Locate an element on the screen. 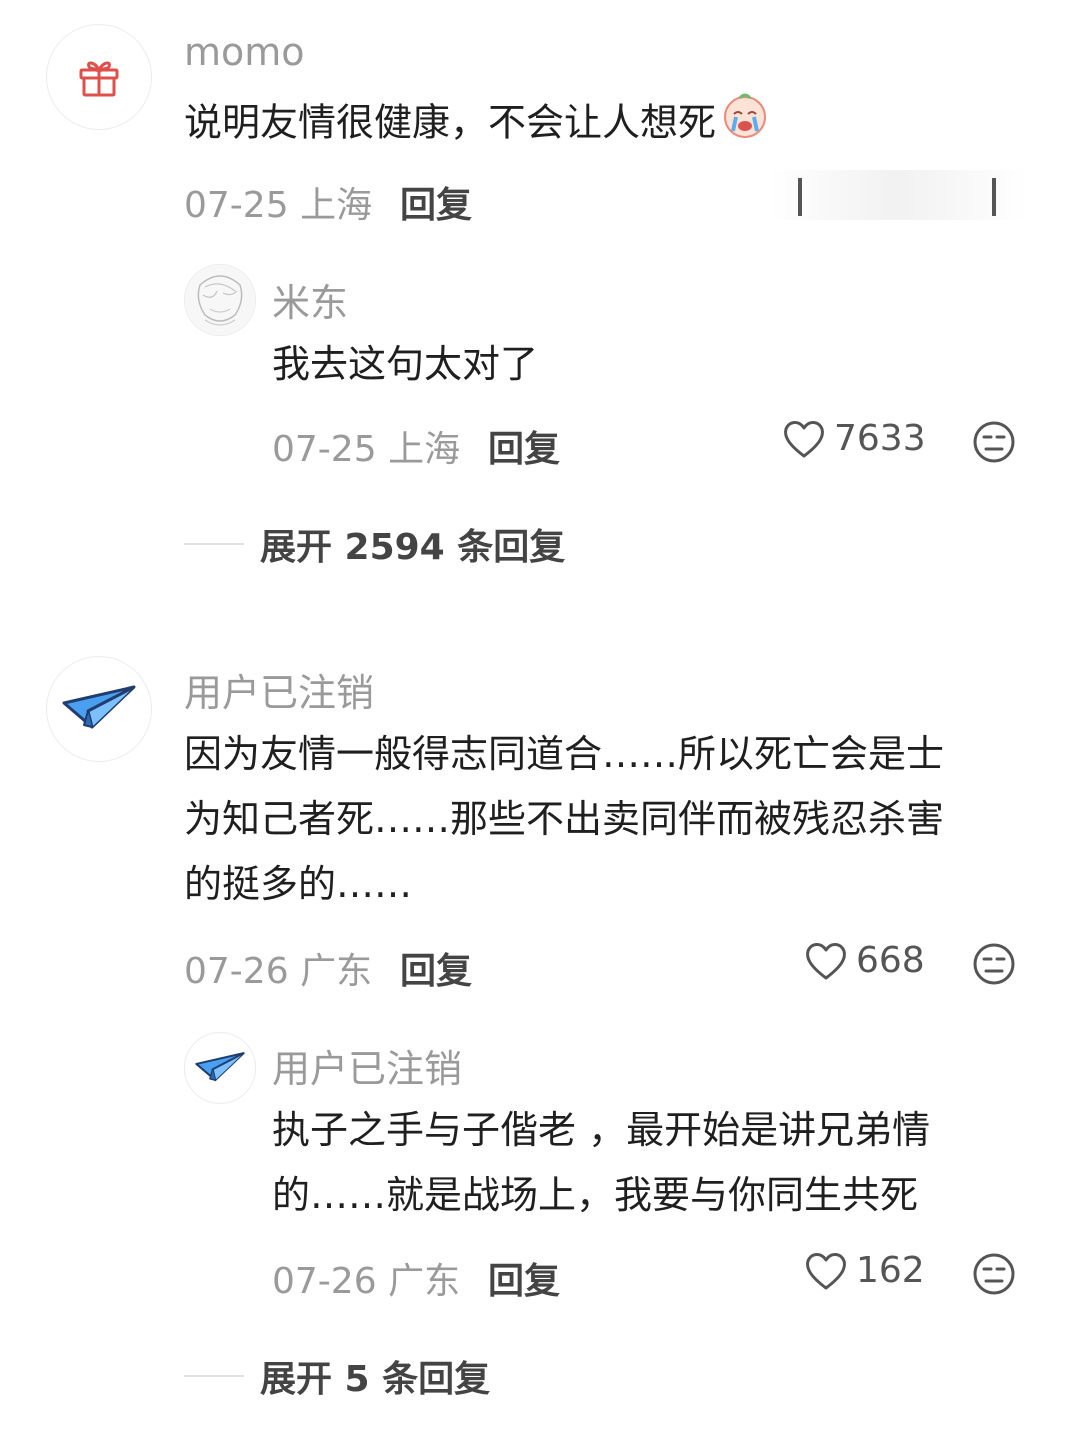 This screenshot has width=1080, height=1448. username: momo is located at coordinates (244, 52).